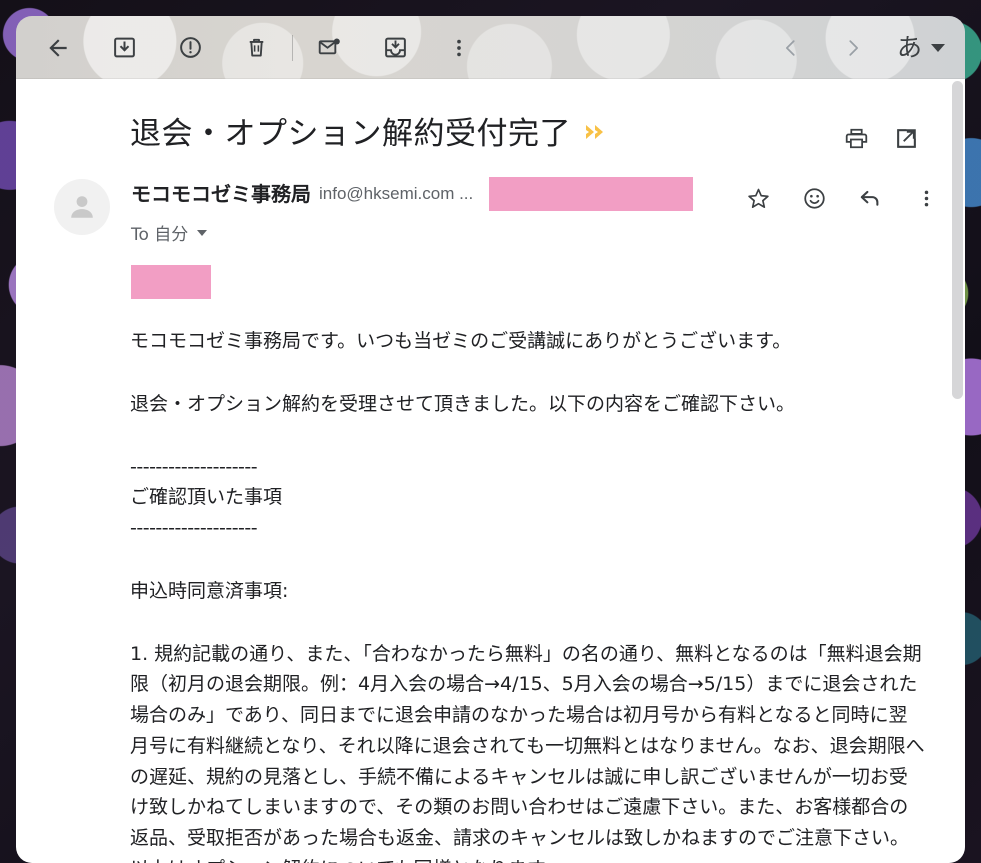  What do you see at coordinates (206, 497) in the screenshot?
I see `section-title: ご確認頂いた事項` at bounding box center [206, 497].